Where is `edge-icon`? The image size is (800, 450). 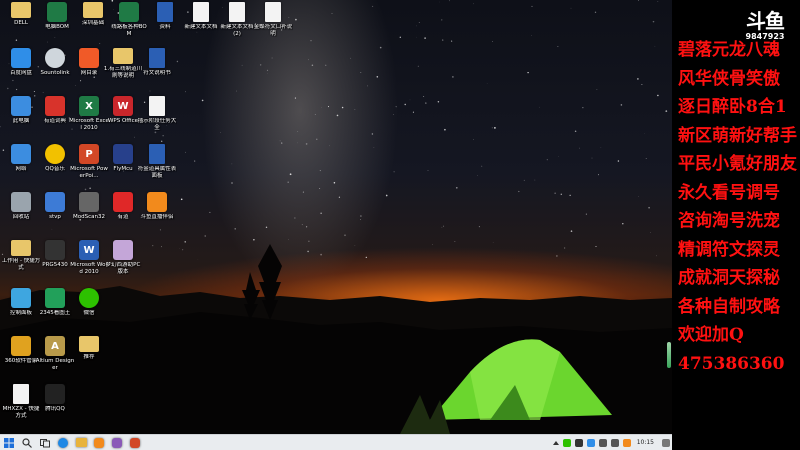 edge-icon is located at coordinates (63, 442).